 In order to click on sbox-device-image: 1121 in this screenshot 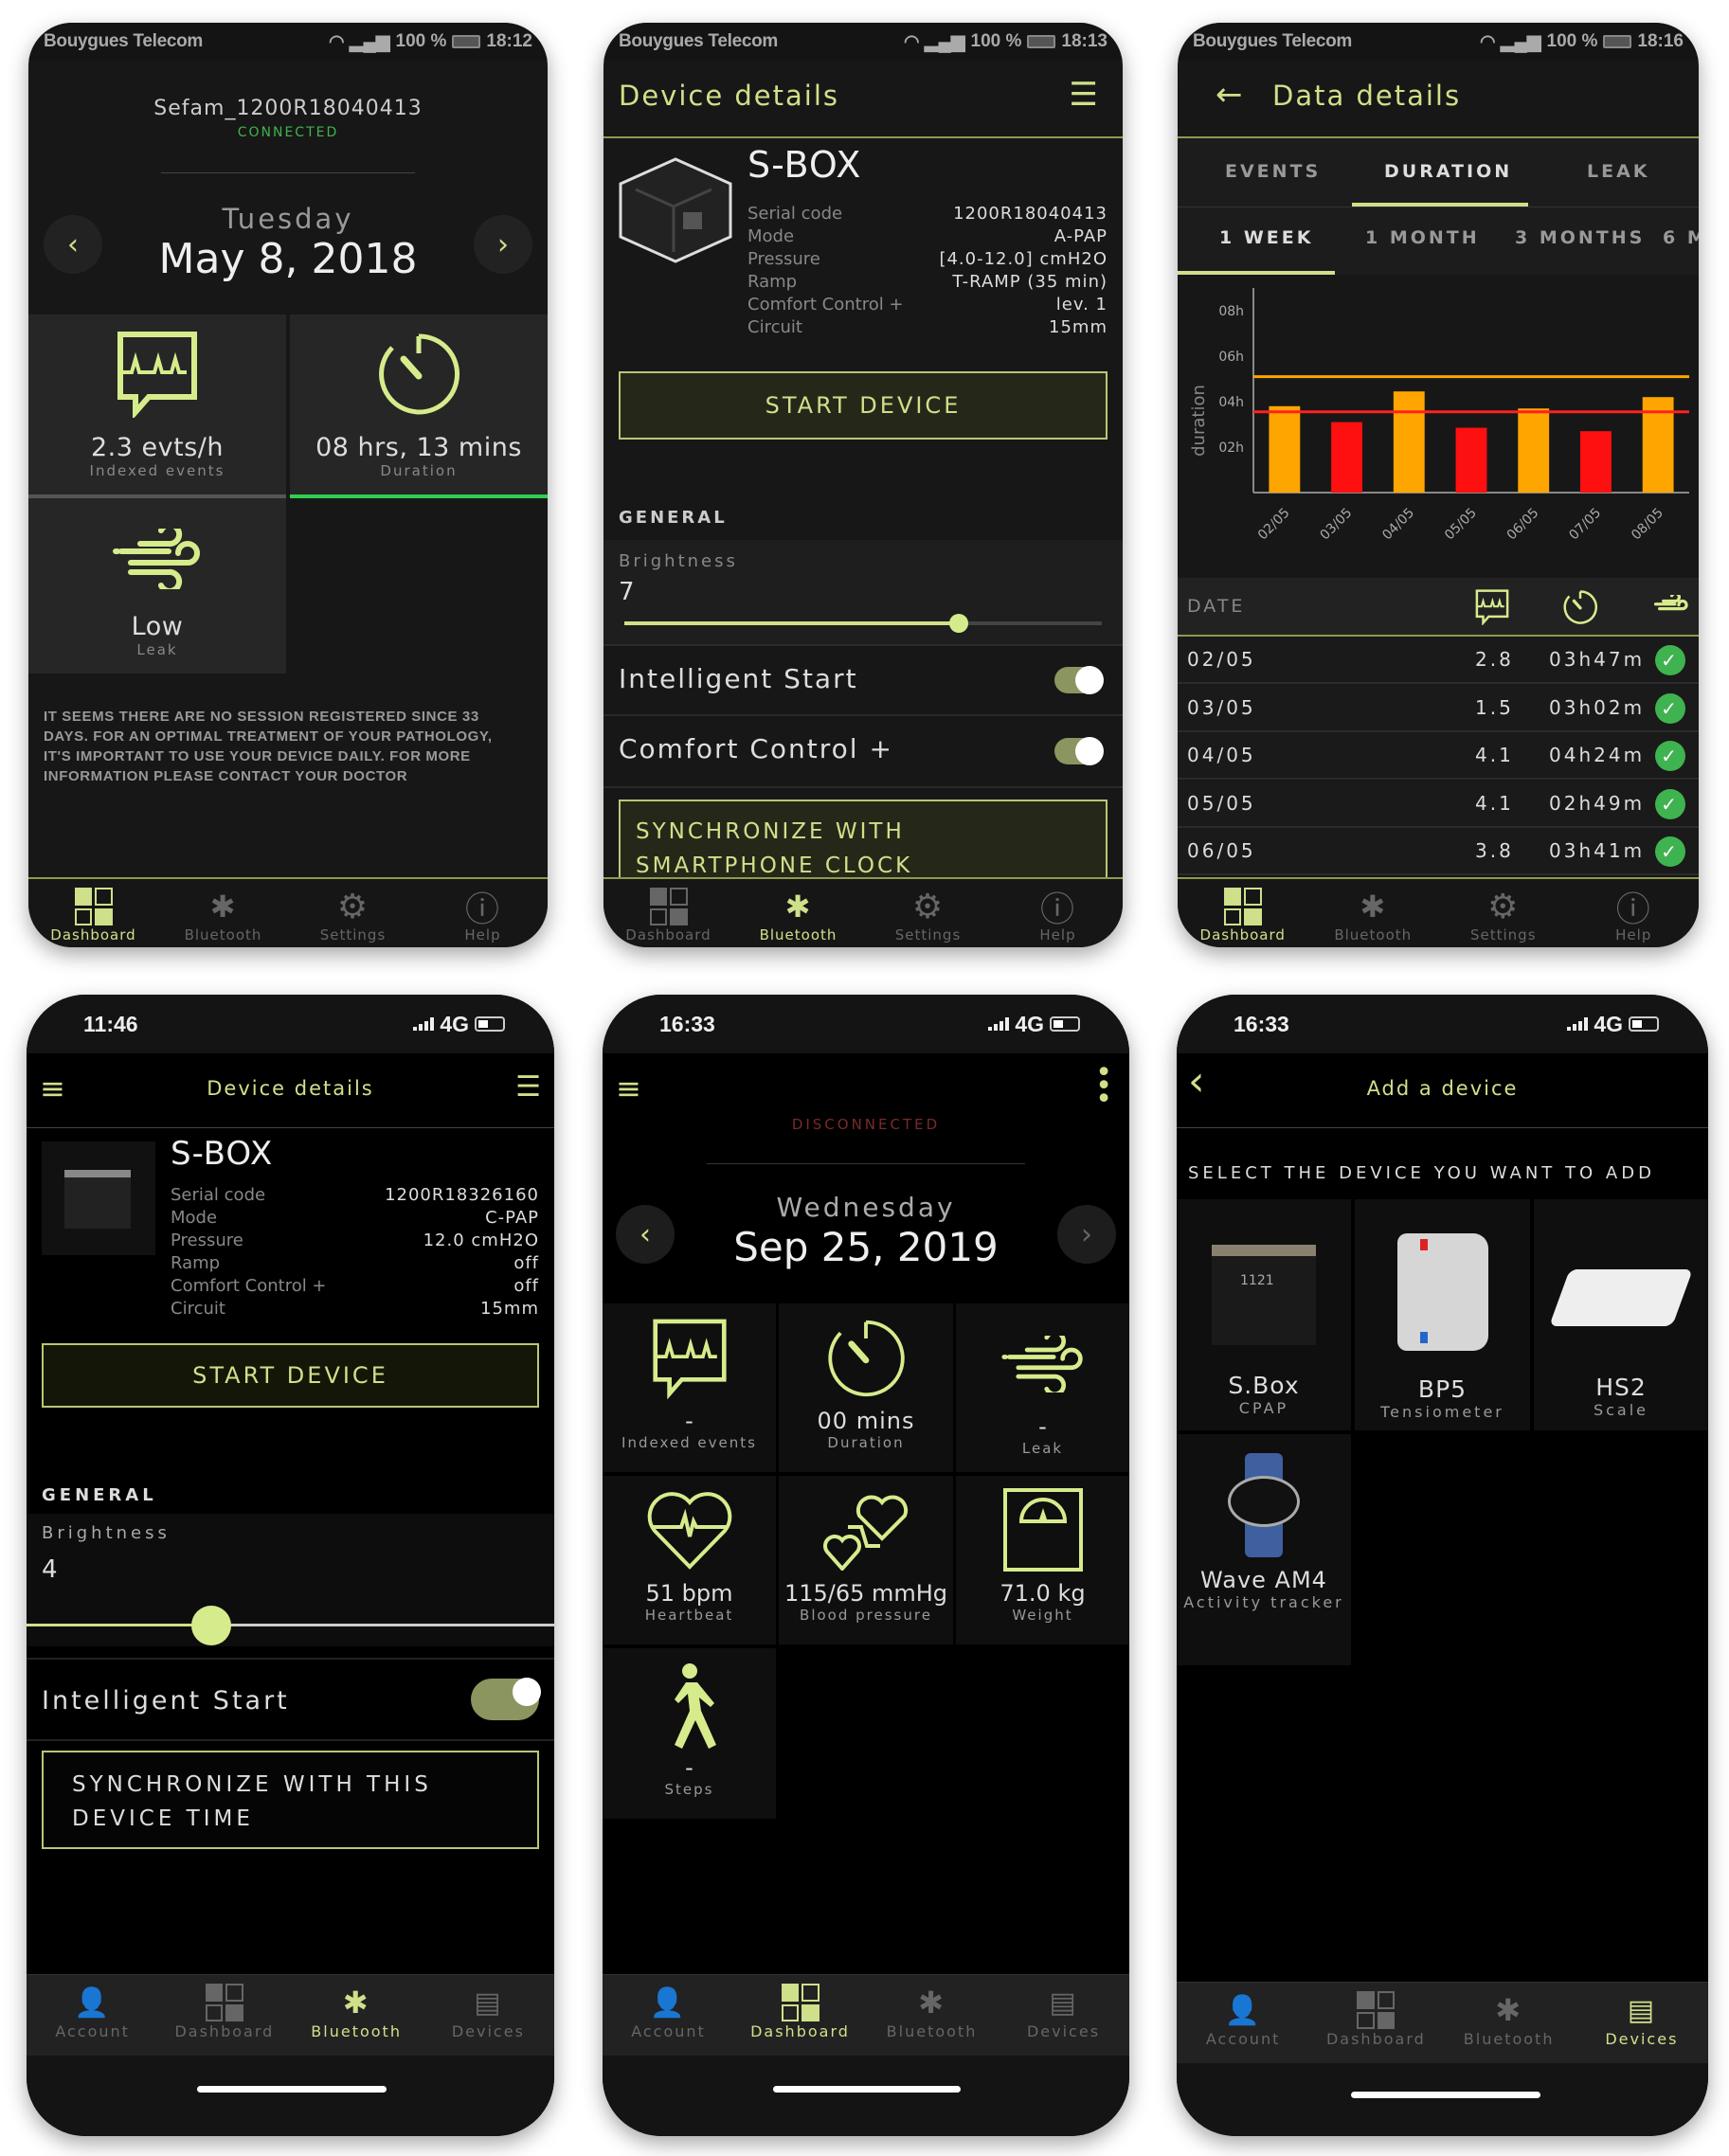, I will do `click(1264, 1295)`.